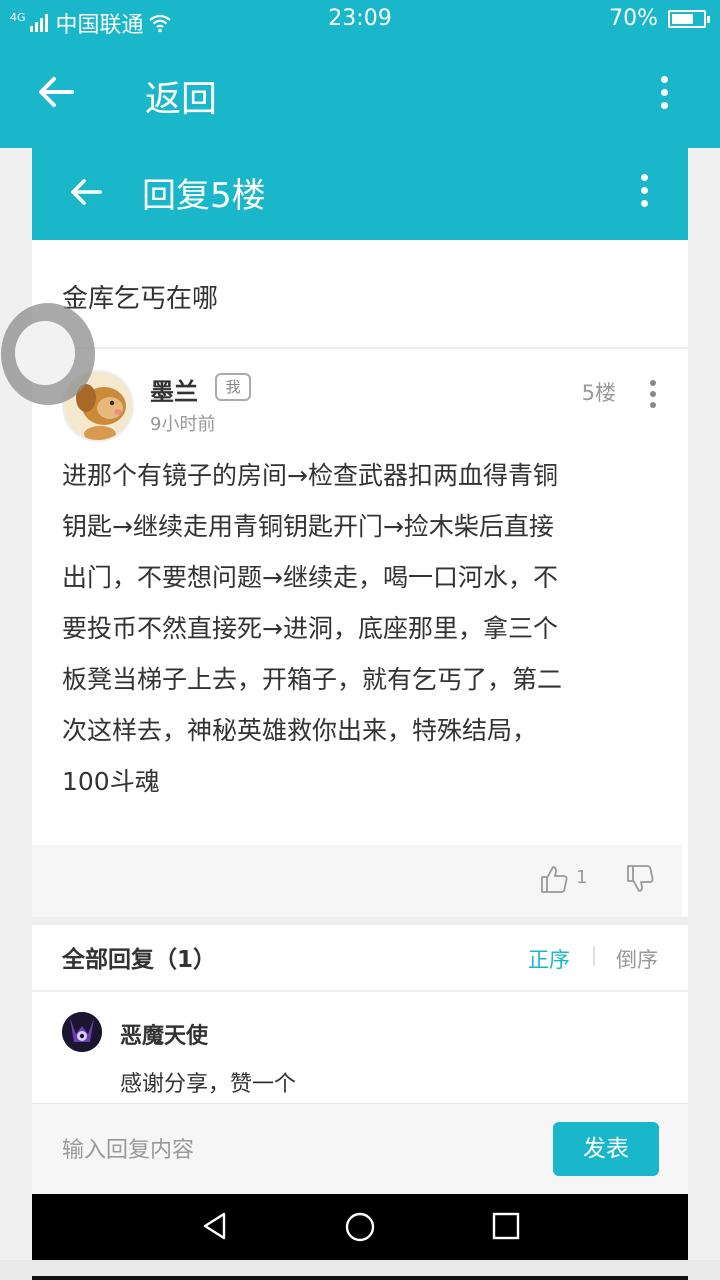  I want to click on reply-input-bar: 发表, so click(360, 1149).